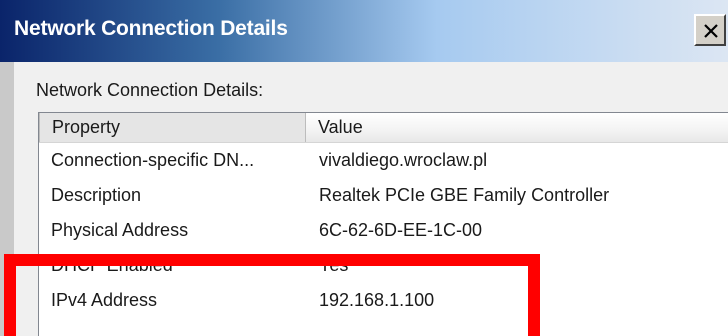  What do you see at coordinates (334, 265) in the screenshot?
I see `value-cell: Yes` at bounding box center [334, 265].